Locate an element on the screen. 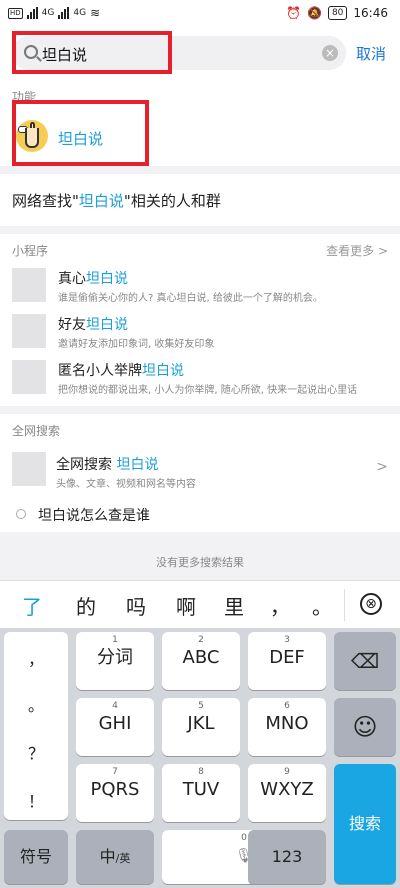 The height and width of the screenshot is (888, 400). alarm-icon: ⏰ is located at coordinates (293, 13).